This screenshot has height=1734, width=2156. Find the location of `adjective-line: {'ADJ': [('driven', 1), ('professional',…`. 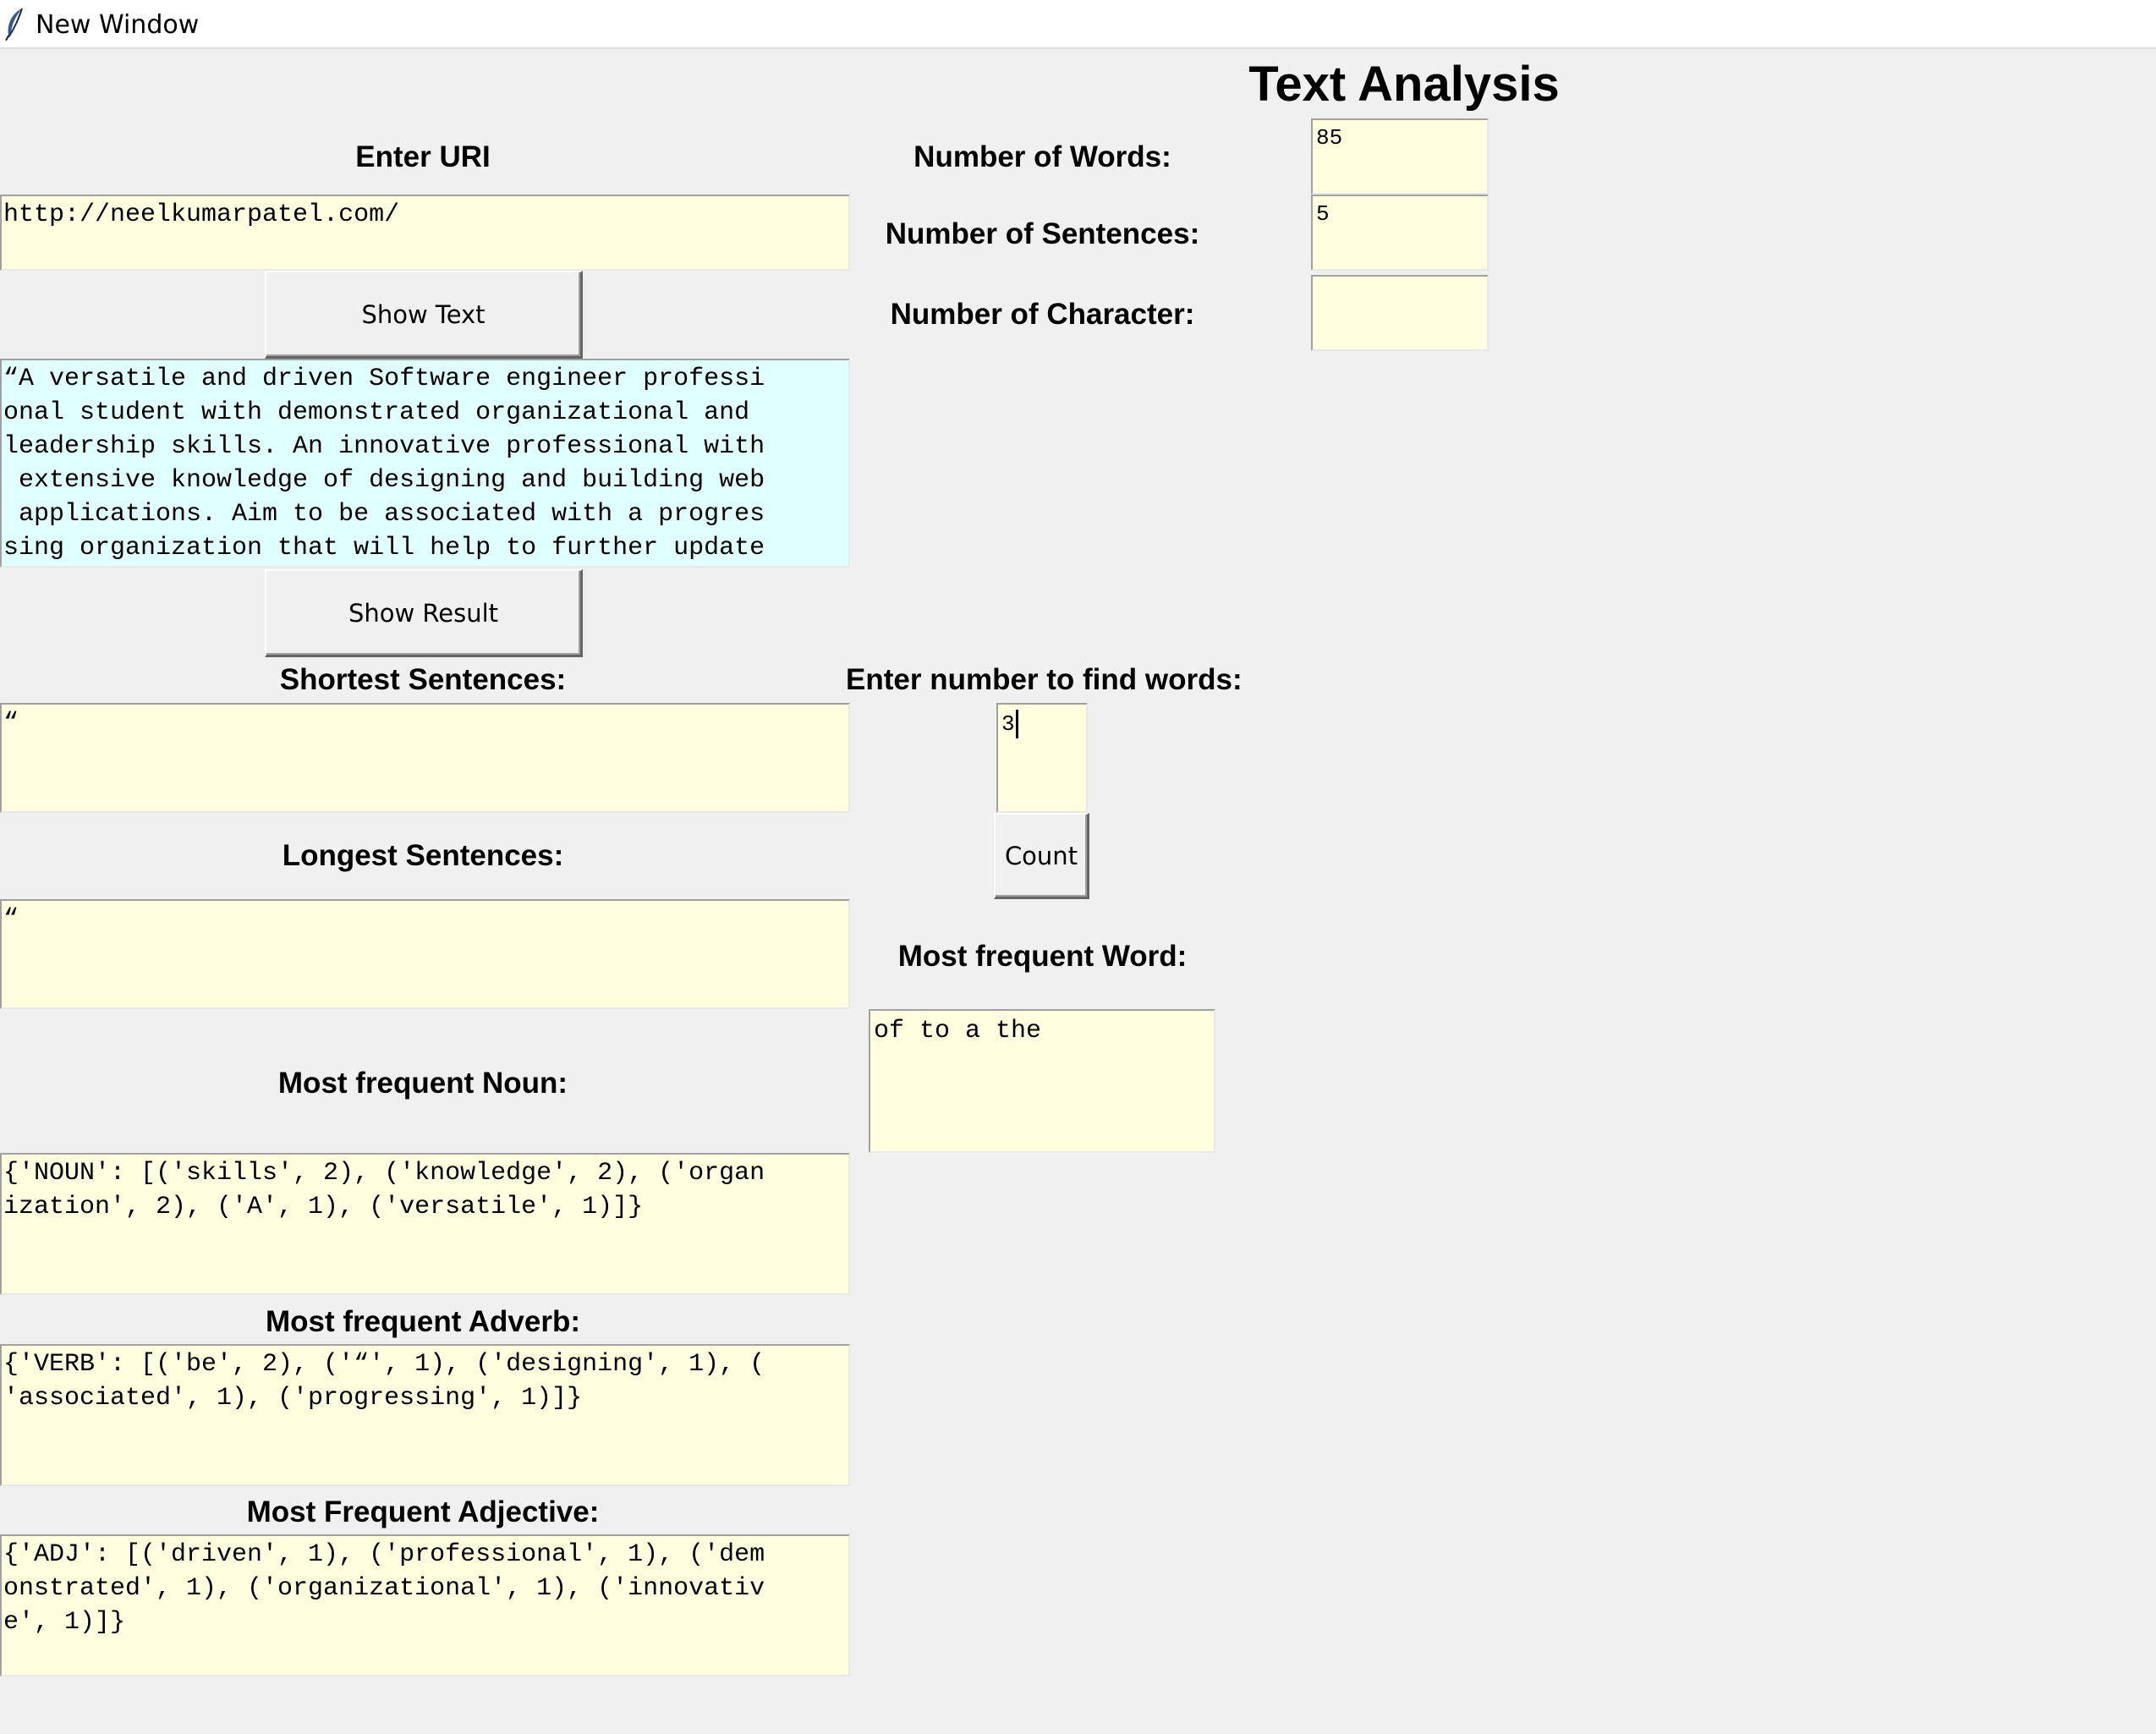

adjective-line: {'ADJ': [('driven', 1), ('professional',… is located at coordinates (384, 1554).